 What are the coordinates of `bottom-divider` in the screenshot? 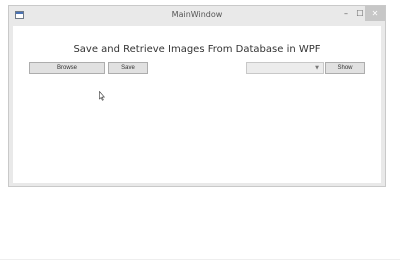 It's located at (200, 259).